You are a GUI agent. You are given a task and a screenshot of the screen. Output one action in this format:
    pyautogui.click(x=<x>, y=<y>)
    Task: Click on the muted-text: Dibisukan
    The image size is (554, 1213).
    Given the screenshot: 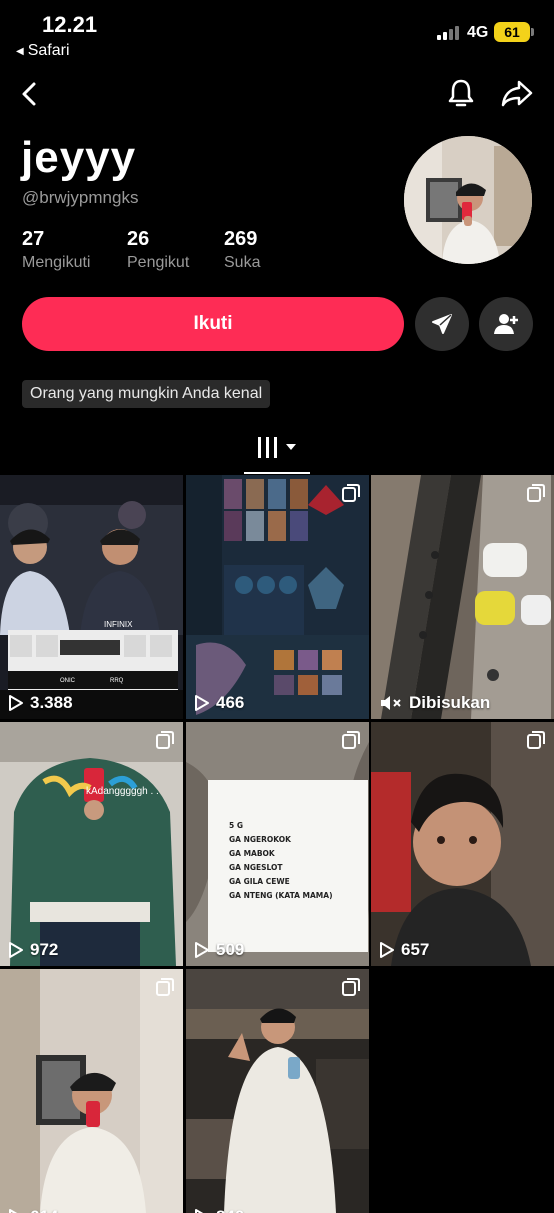 What is the action you would take?
    pyautogui.click(x=450, y=702)
    